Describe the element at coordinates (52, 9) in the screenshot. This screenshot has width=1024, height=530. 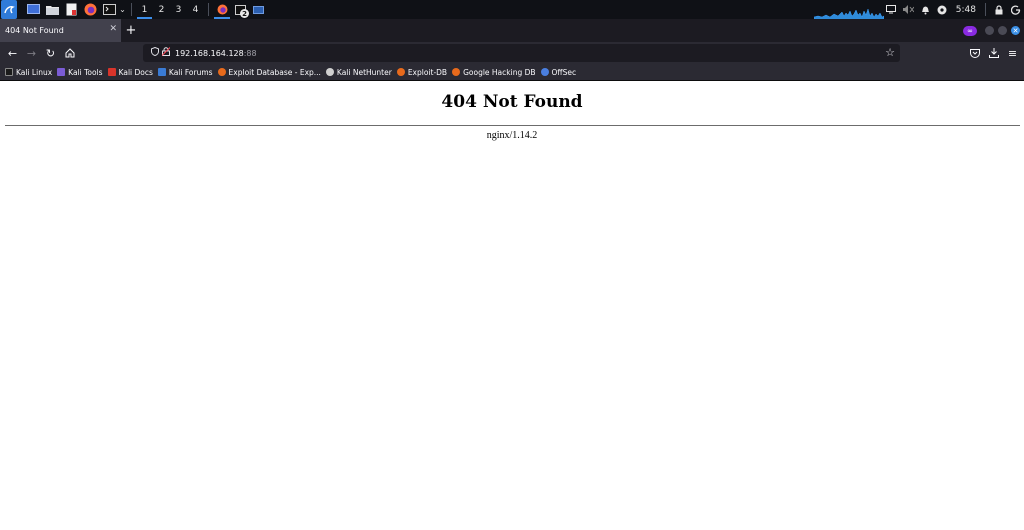
I see `file-manager-icon` at that location.